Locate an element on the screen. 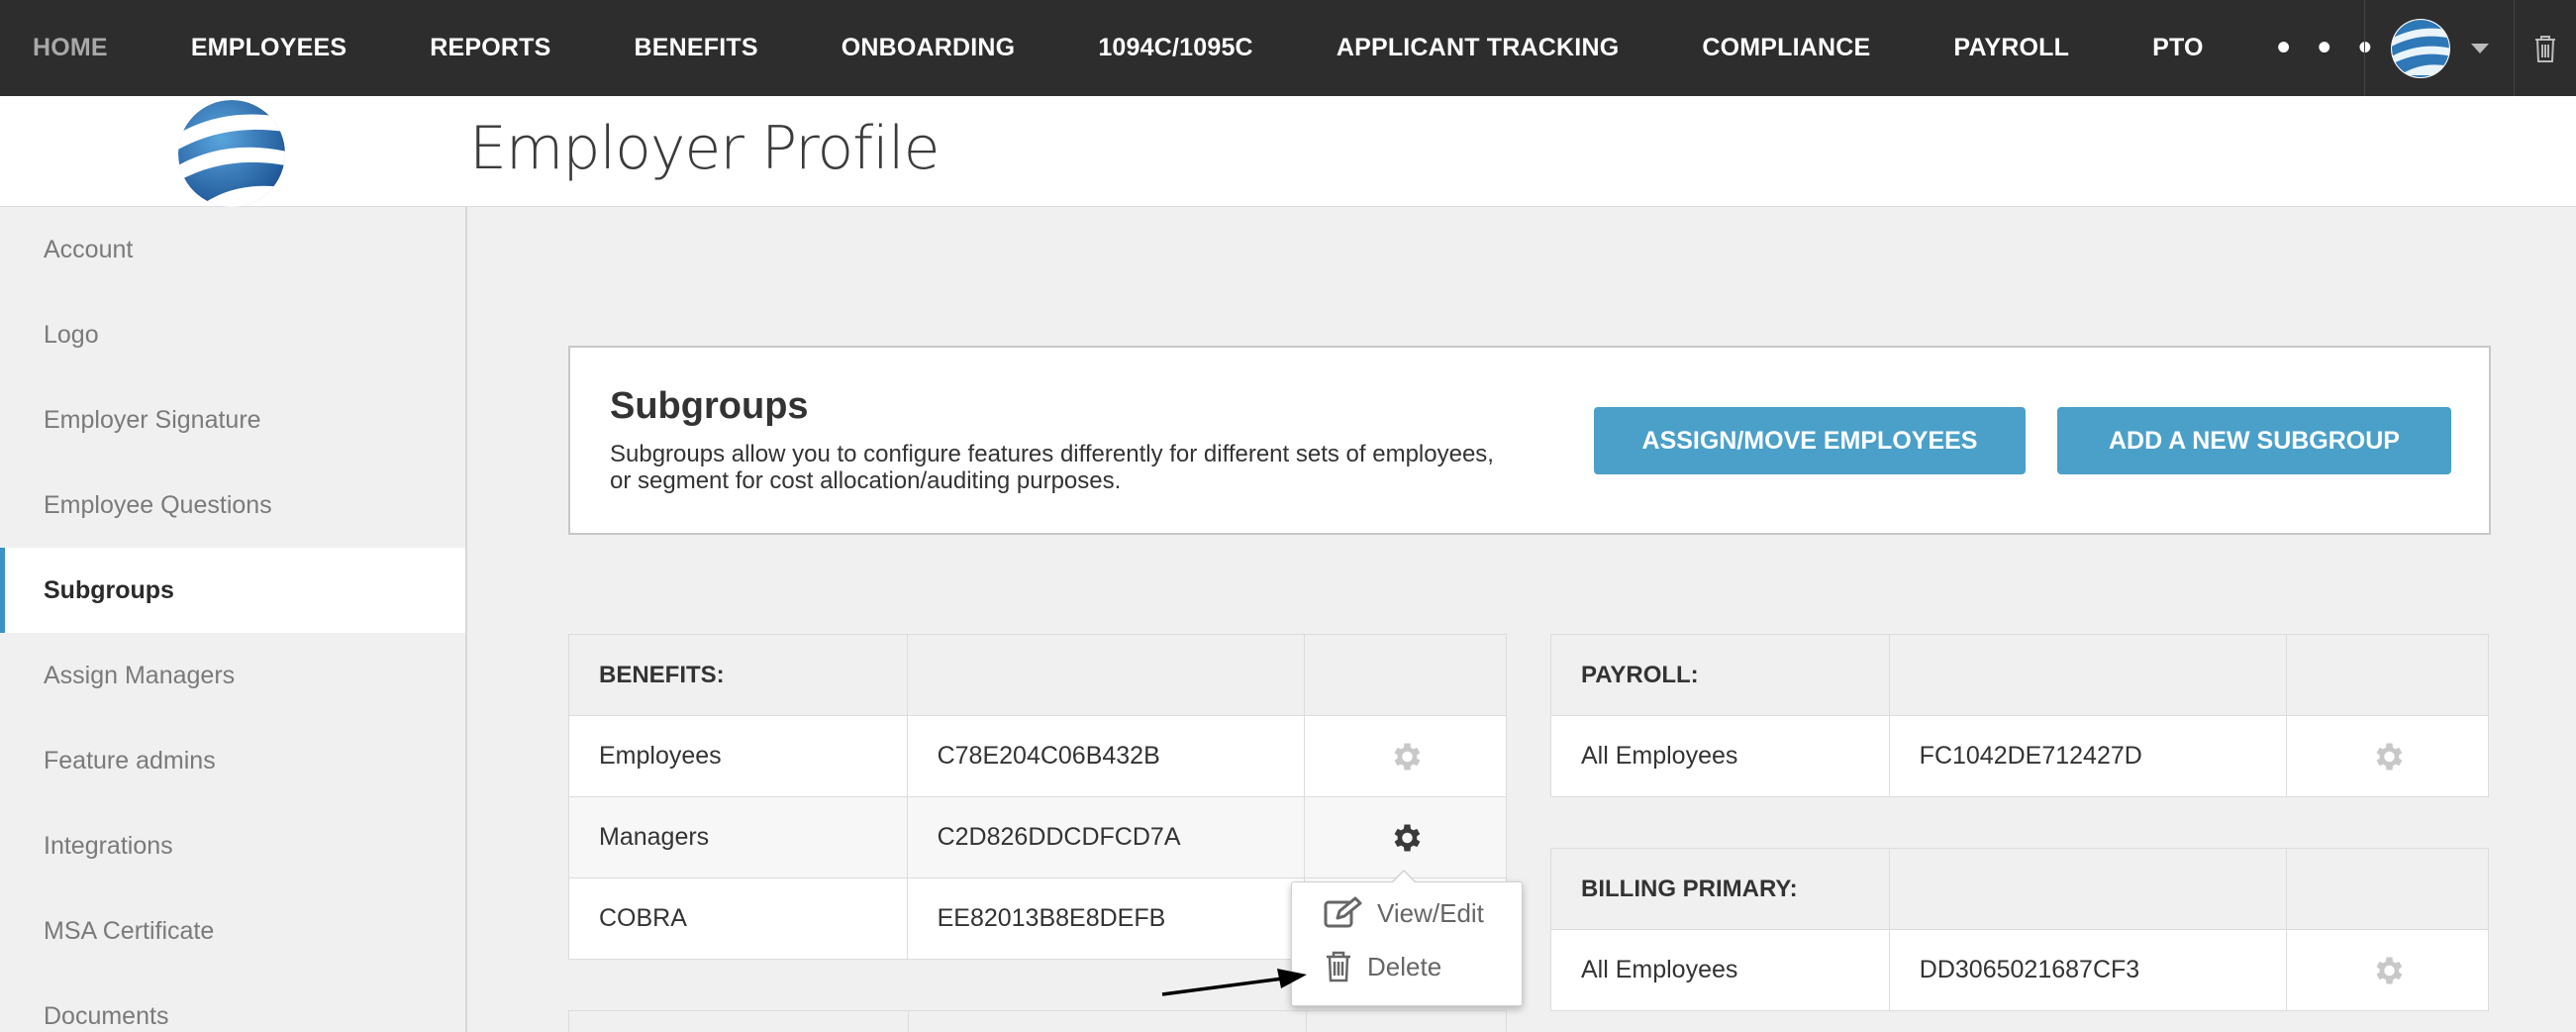 The width and height of the screenshot is (2576, 1032). sidebar-item-employer-signature: Employer Signature is located at coordinates (232, 420).